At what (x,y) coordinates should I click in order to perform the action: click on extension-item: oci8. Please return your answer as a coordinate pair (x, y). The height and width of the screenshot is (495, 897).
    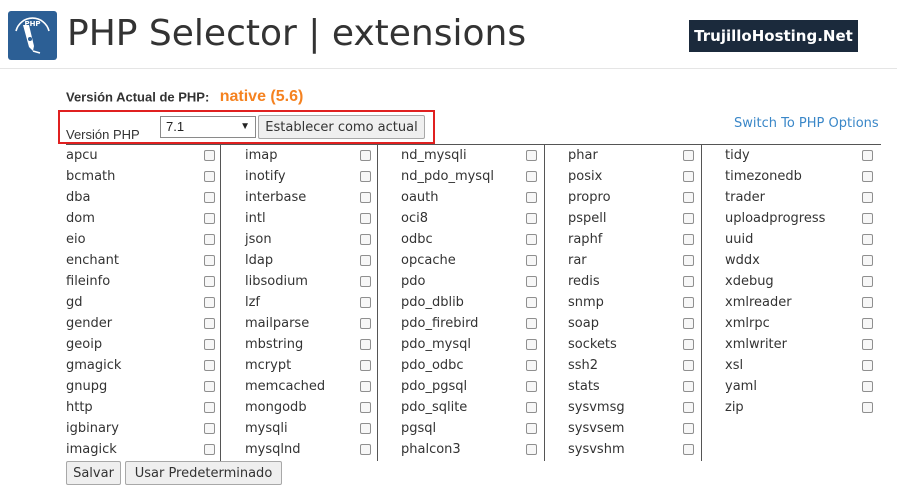
    Looking at the image, I should click on (466, 218).